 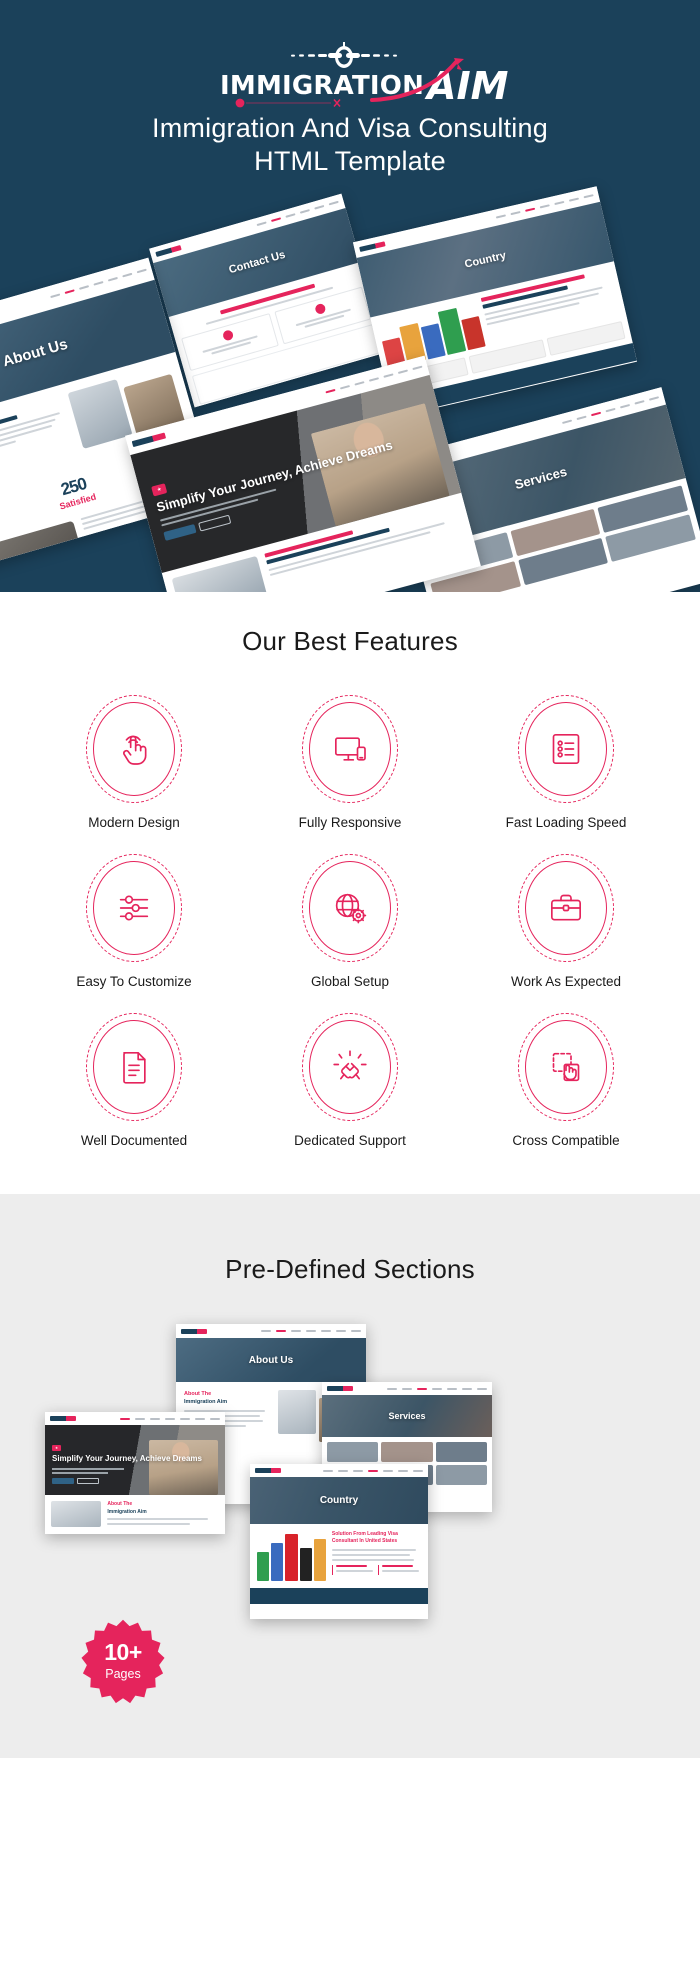 I want to click on checklist-icon, so click(x=566, y=749).